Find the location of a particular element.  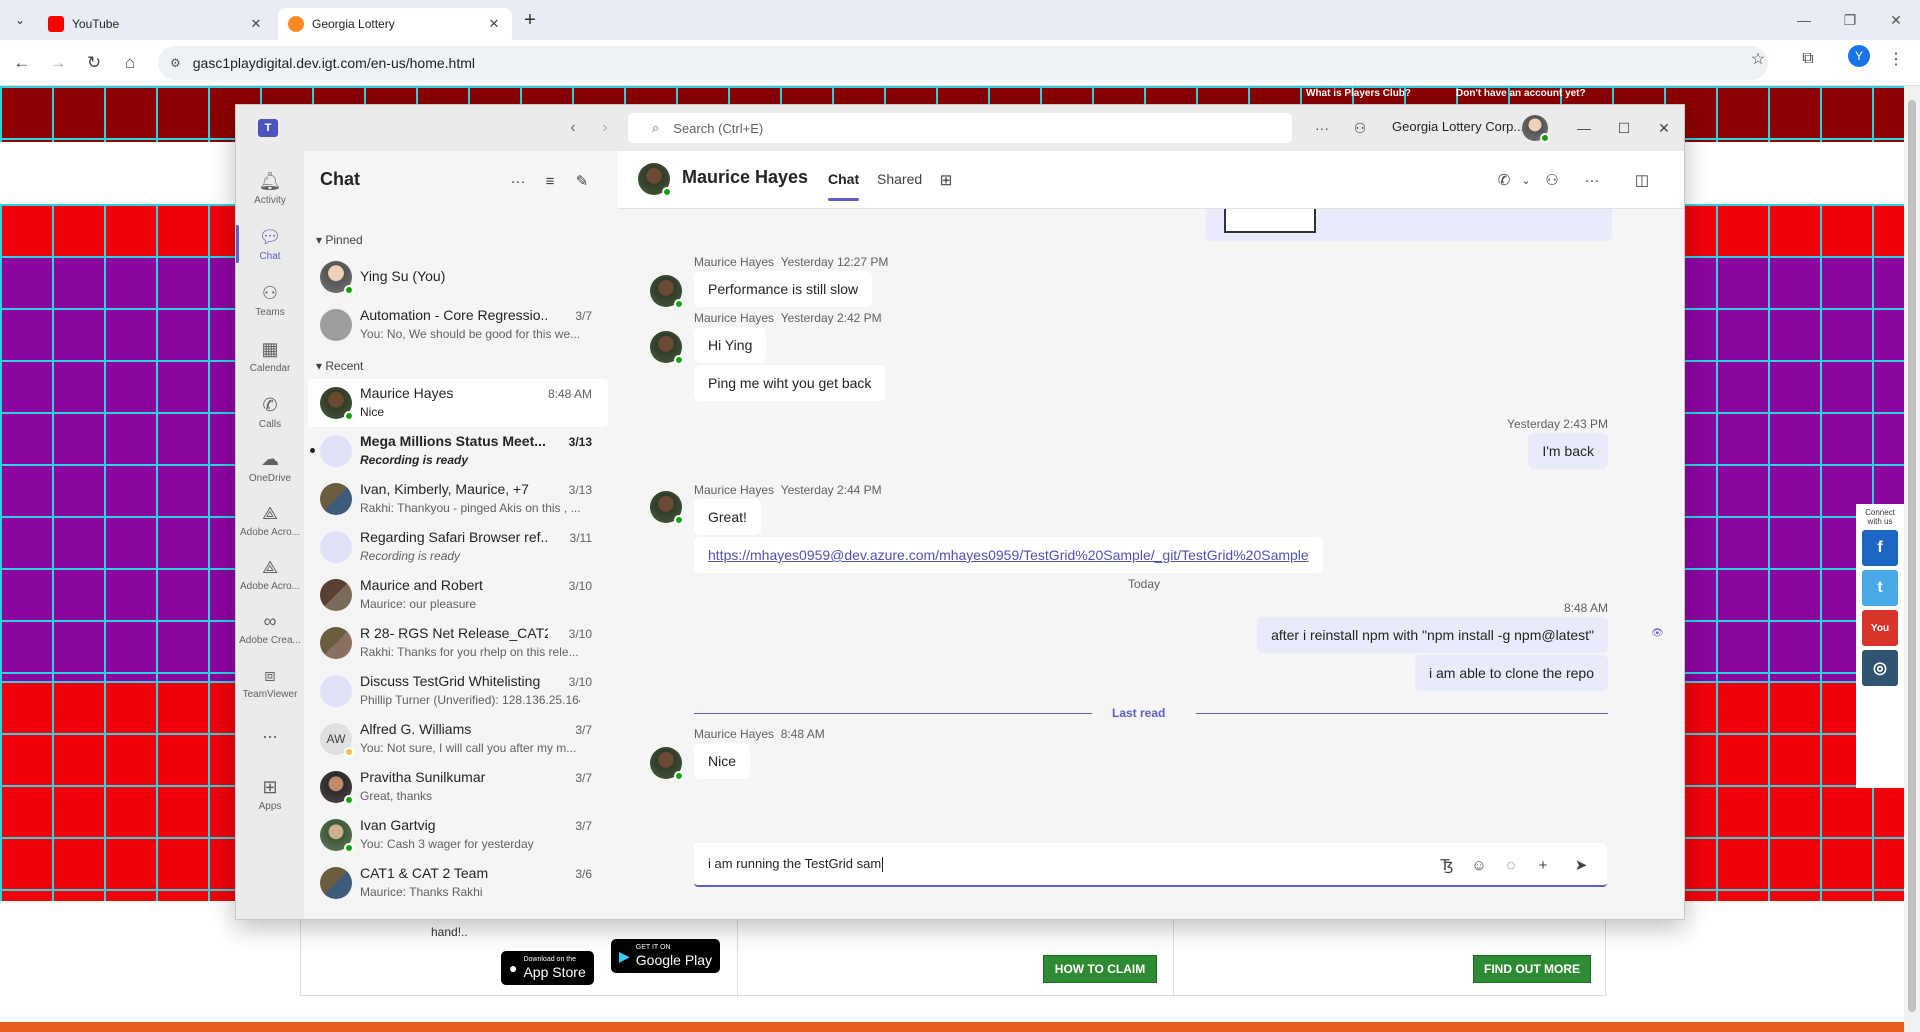

bookmark-star-icon: ☆ is located at coordinates (1758, 59).